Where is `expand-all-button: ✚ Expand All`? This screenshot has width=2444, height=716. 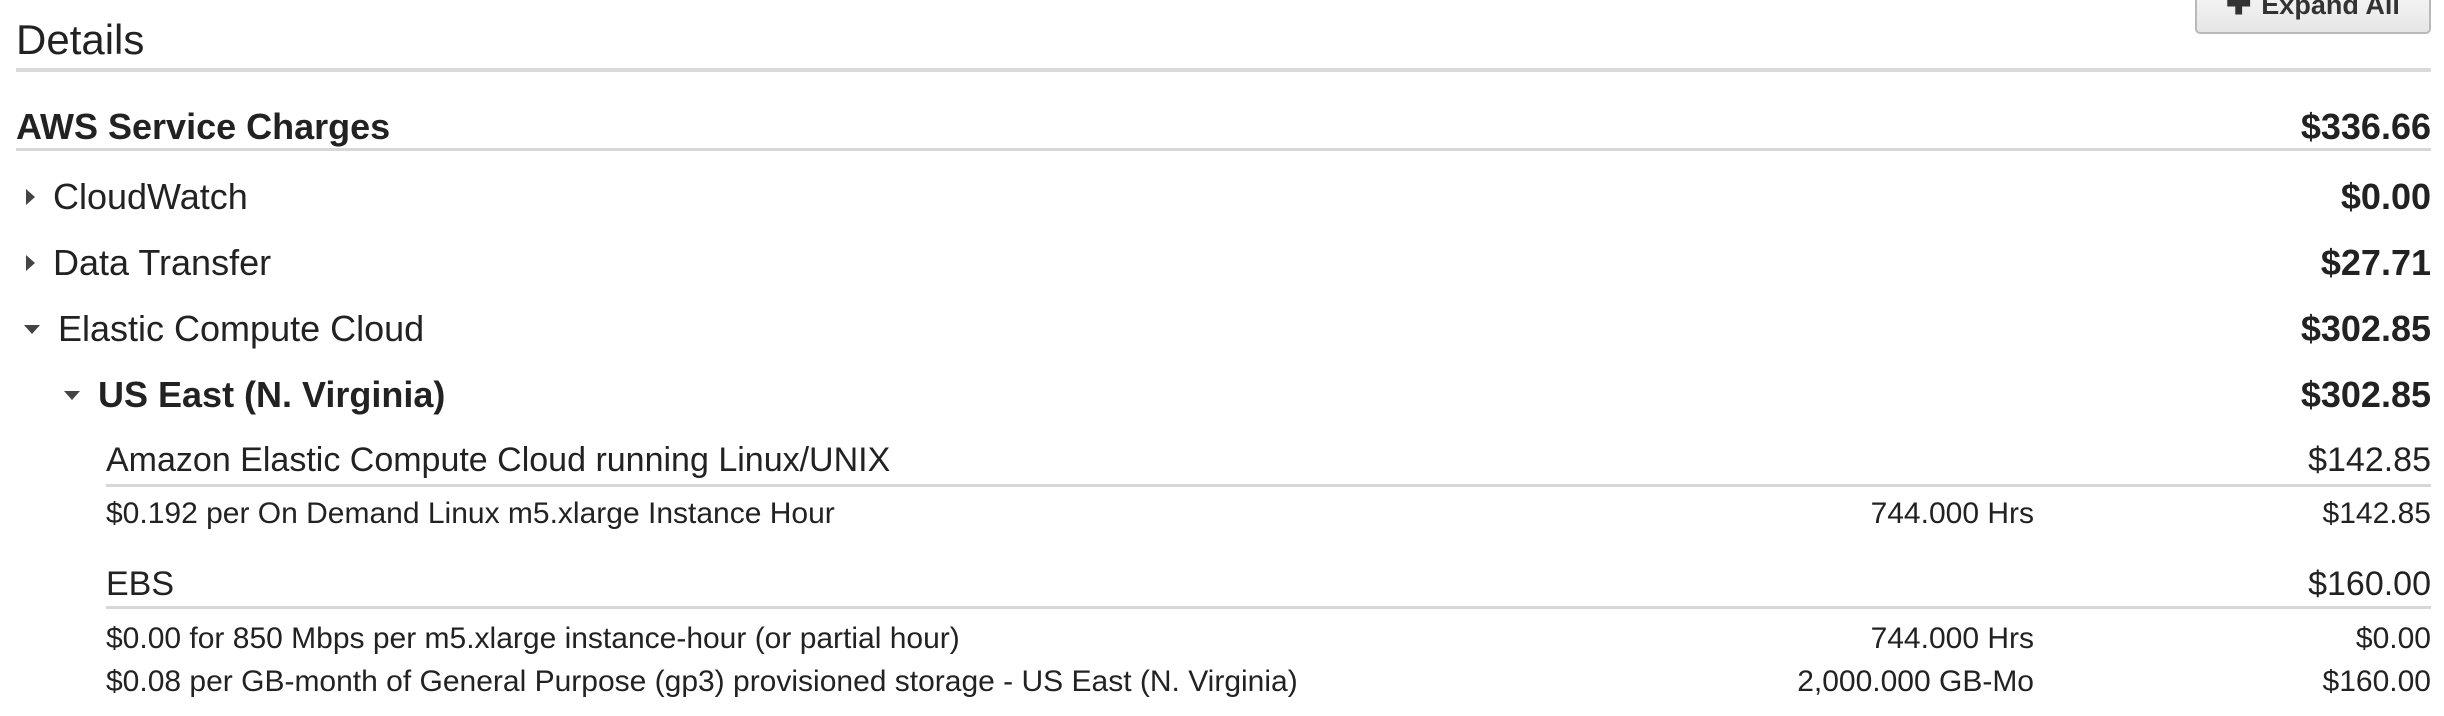
expand-all-button: ✚ Expand All is located at coordinates (2313, 17).